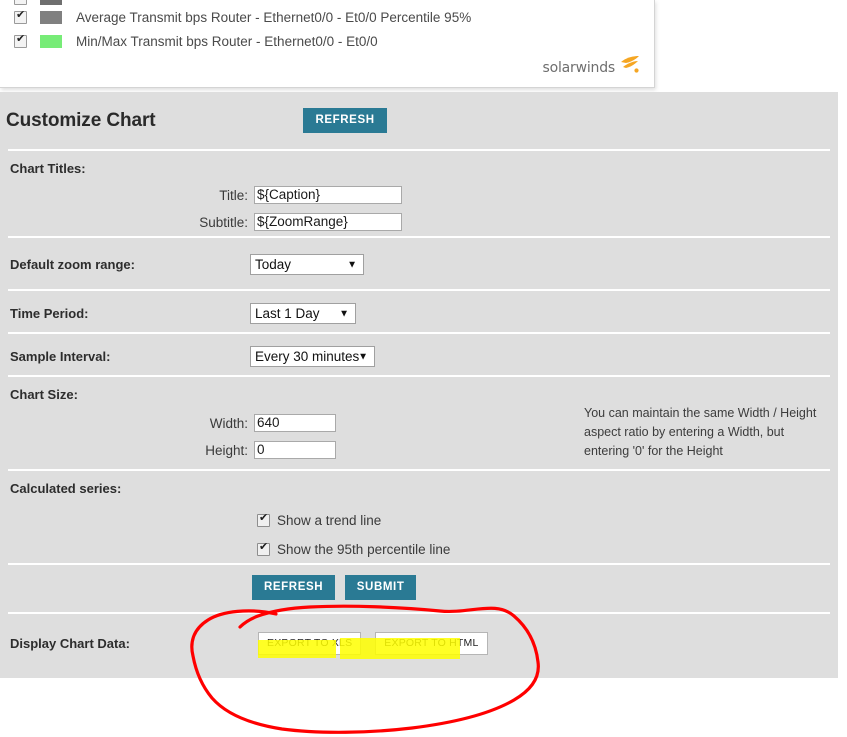 Image resolution: width=847 pixels, height=737 pixels. I want to click on display-chart-data-label: Display Chart Data:, so click(70, 643).